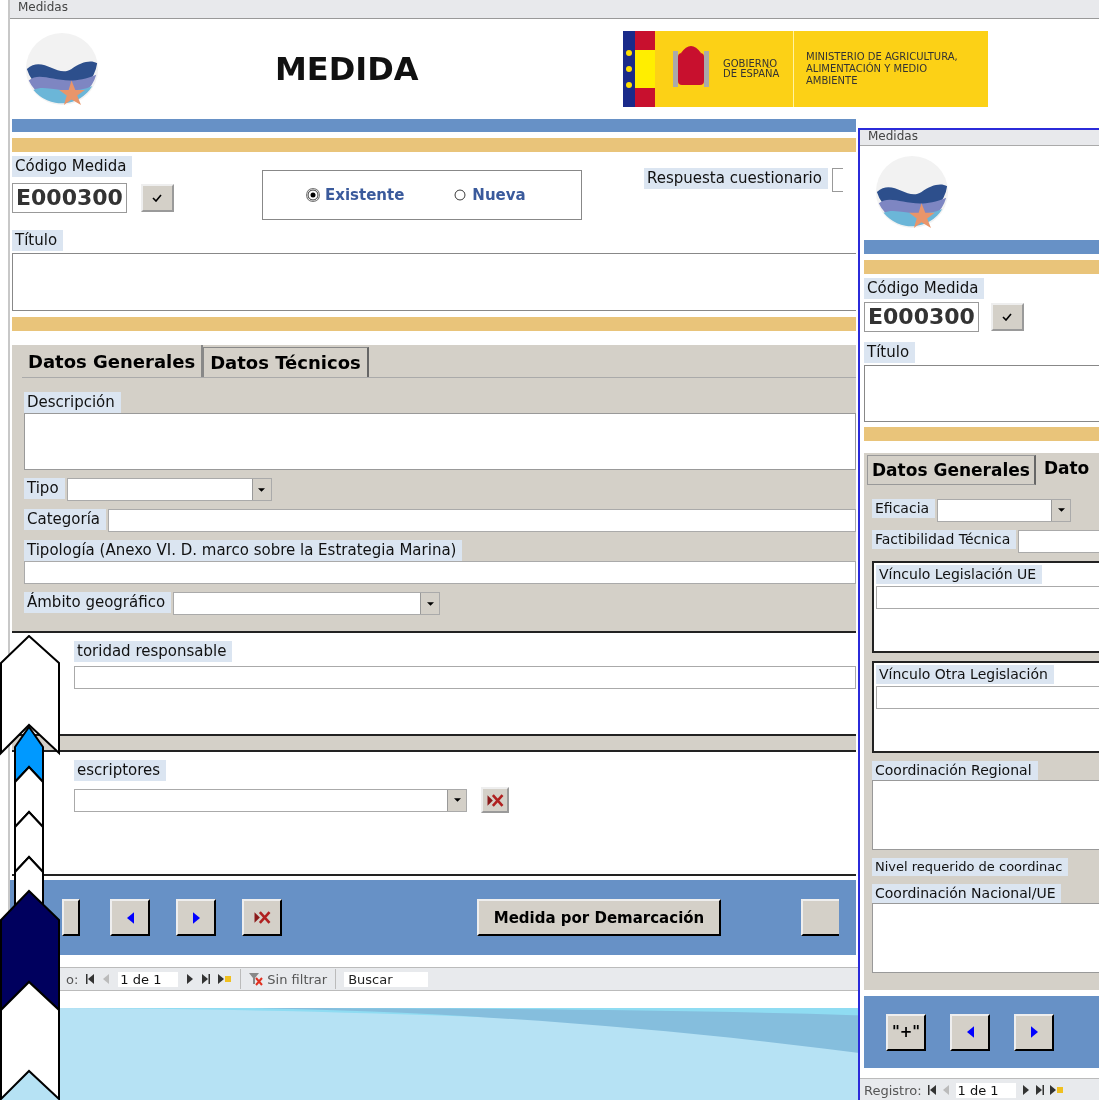 The image size is (1099, 1100). Describe the element at coordinates (951, 469) in the screenshot. I see `tab: Datos Generales` at that location.